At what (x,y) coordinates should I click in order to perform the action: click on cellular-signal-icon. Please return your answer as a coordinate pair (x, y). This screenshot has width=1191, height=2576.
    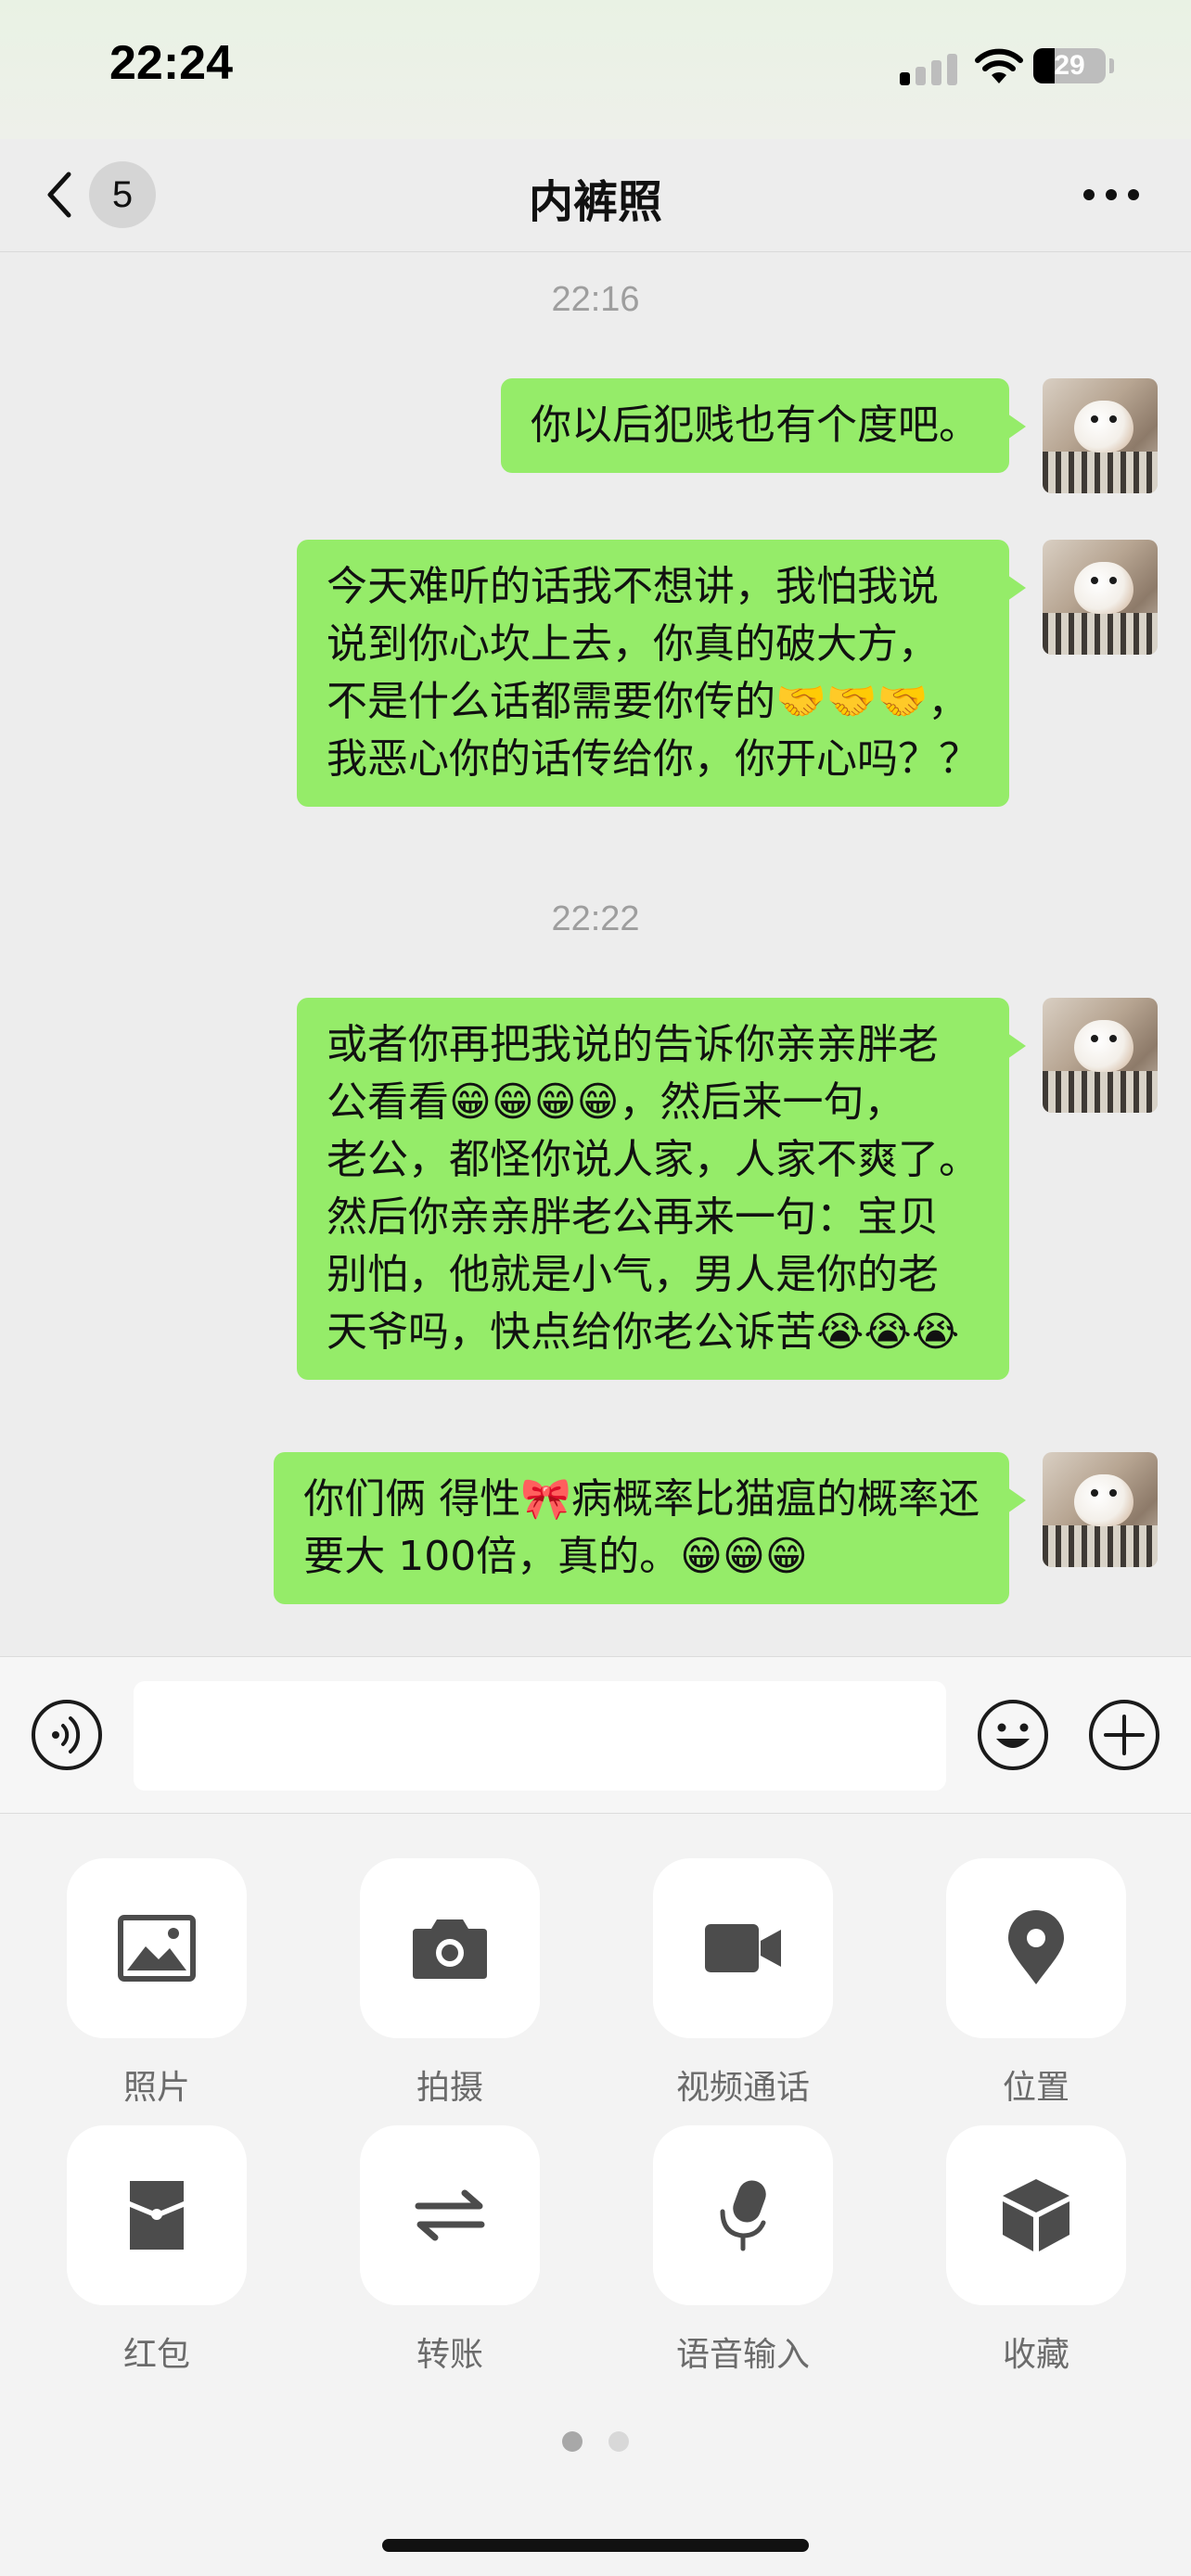
    Looking at the image, I should click on (929, 68).